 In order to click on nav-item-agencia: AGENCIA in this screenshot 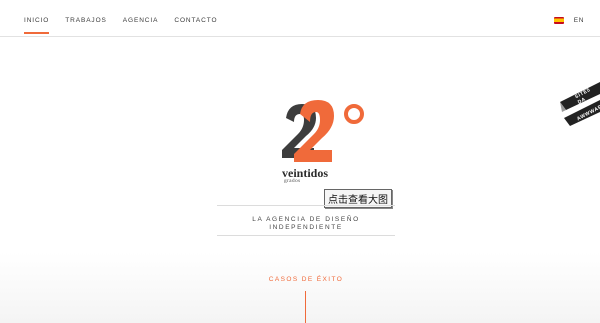, I will do `click(141, 25)`.